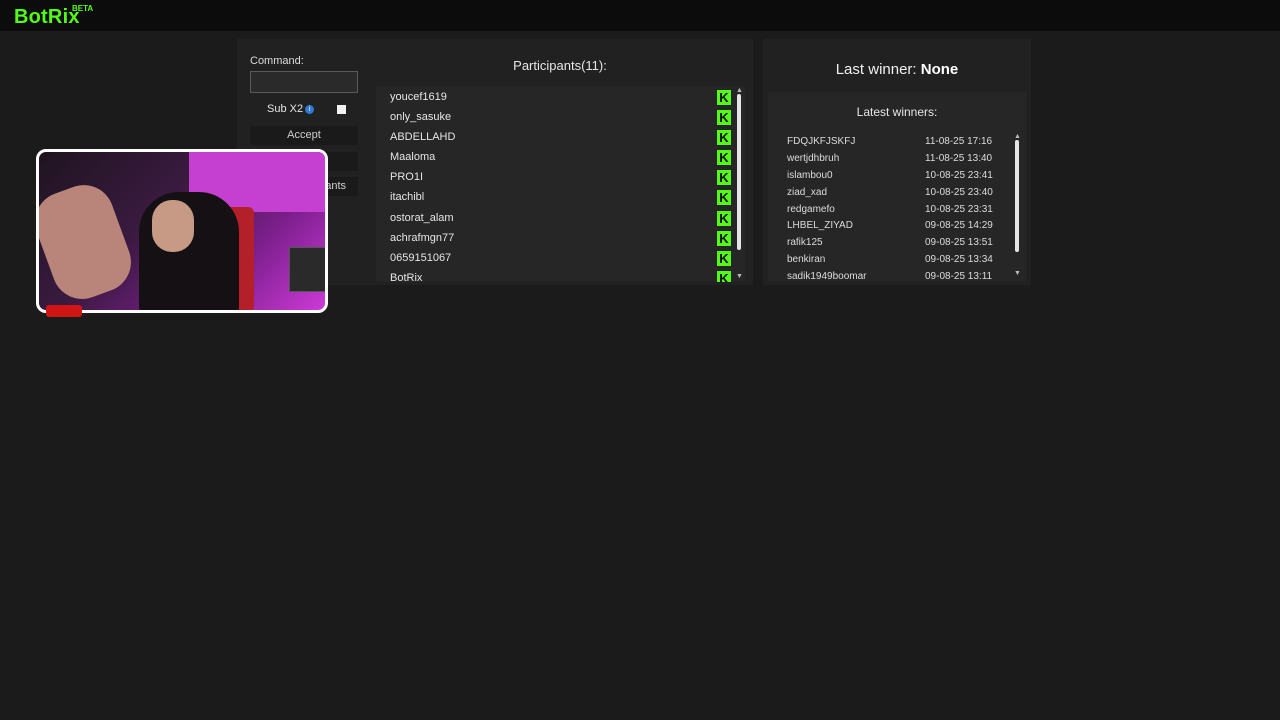 Image resolution: width=1280 pixels, height=720 pixels. Describe the element at coordinates (560, 258) in the screenshot. I see `participant-row: 0659151067 K` at that location.